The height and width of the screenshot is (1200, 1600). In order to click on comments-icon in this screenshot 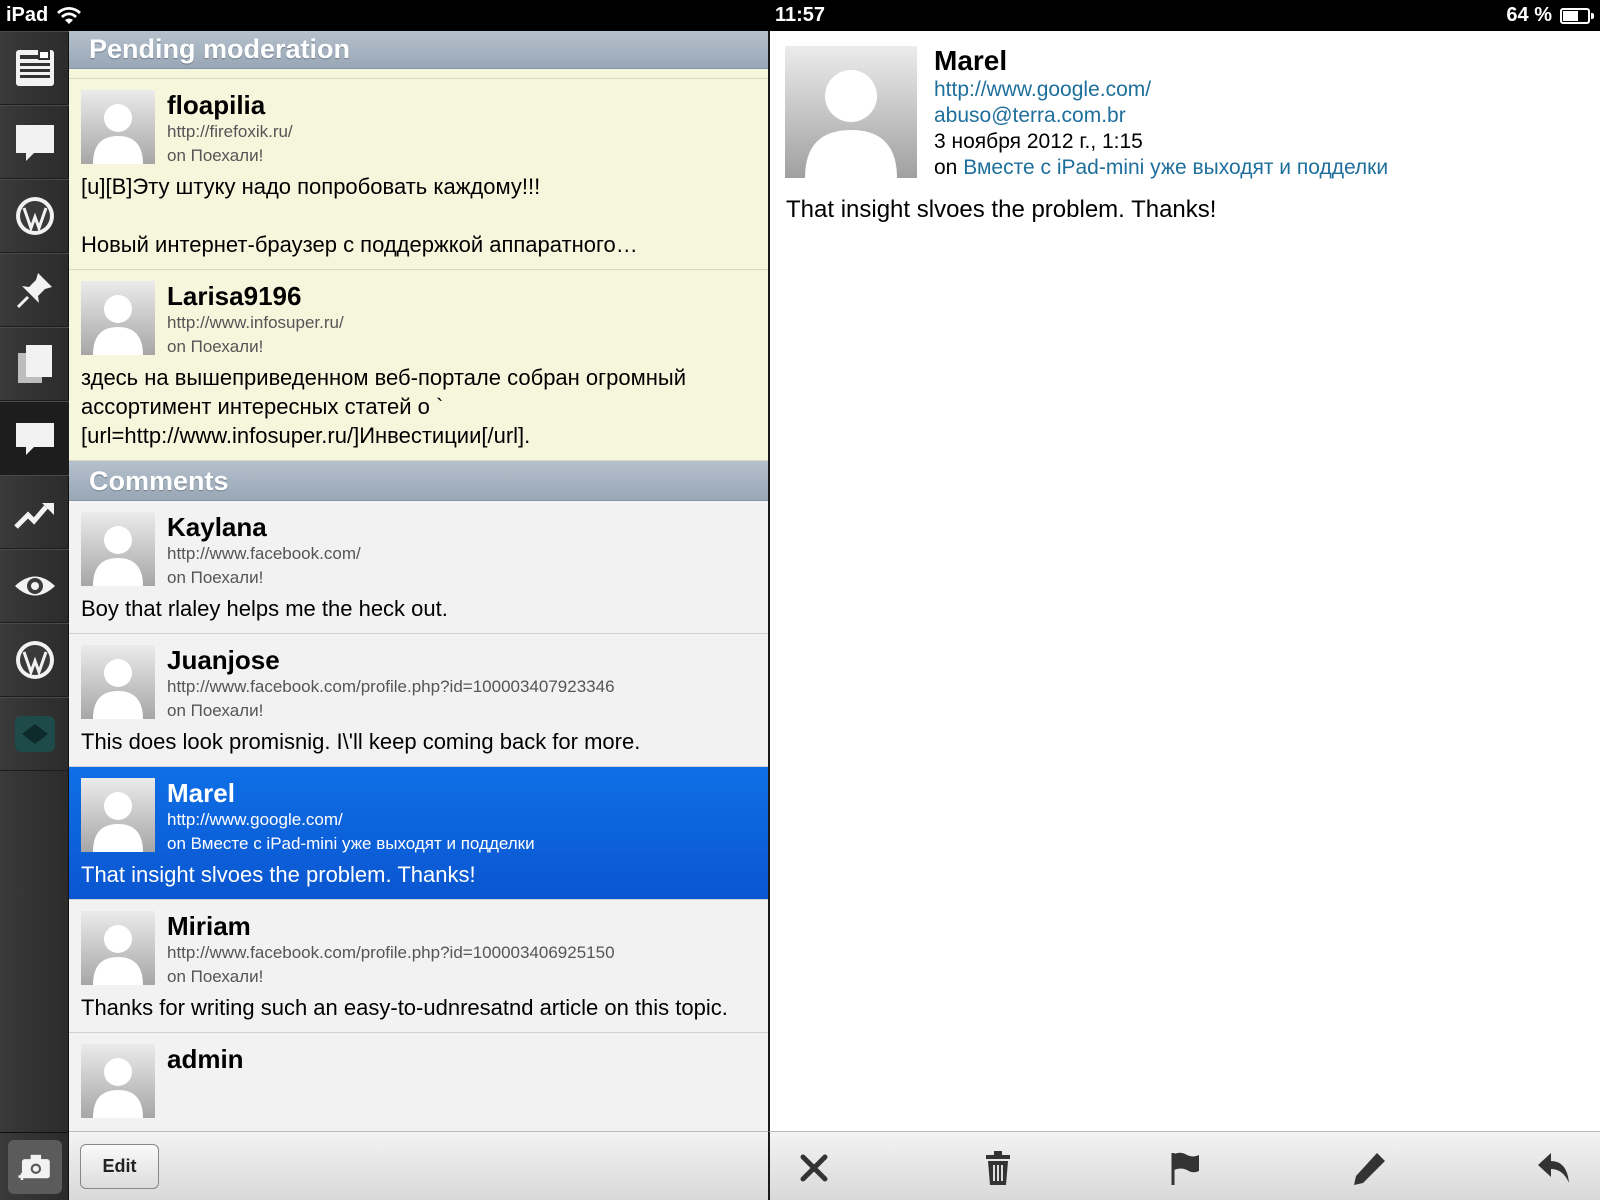, I will do `click(34, 439)`.